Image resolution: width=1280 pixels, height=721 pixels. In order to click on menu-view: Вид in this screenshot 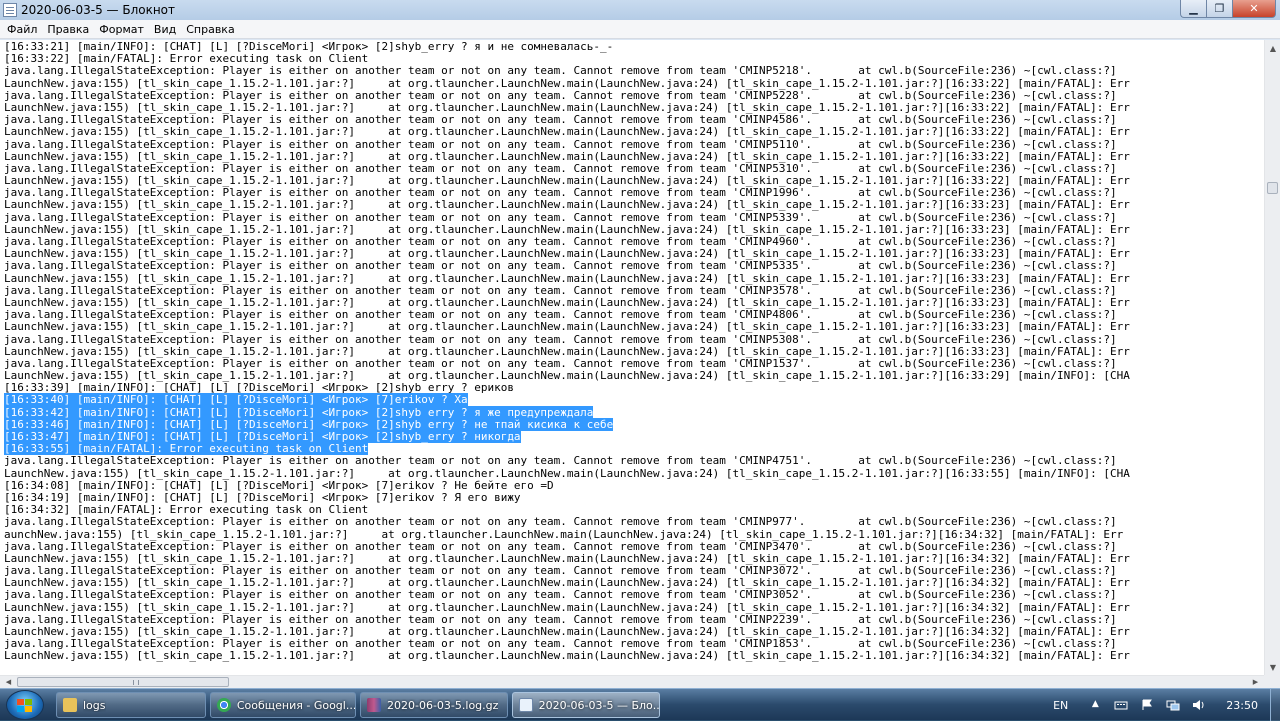, I will do `click(165, 29)`.